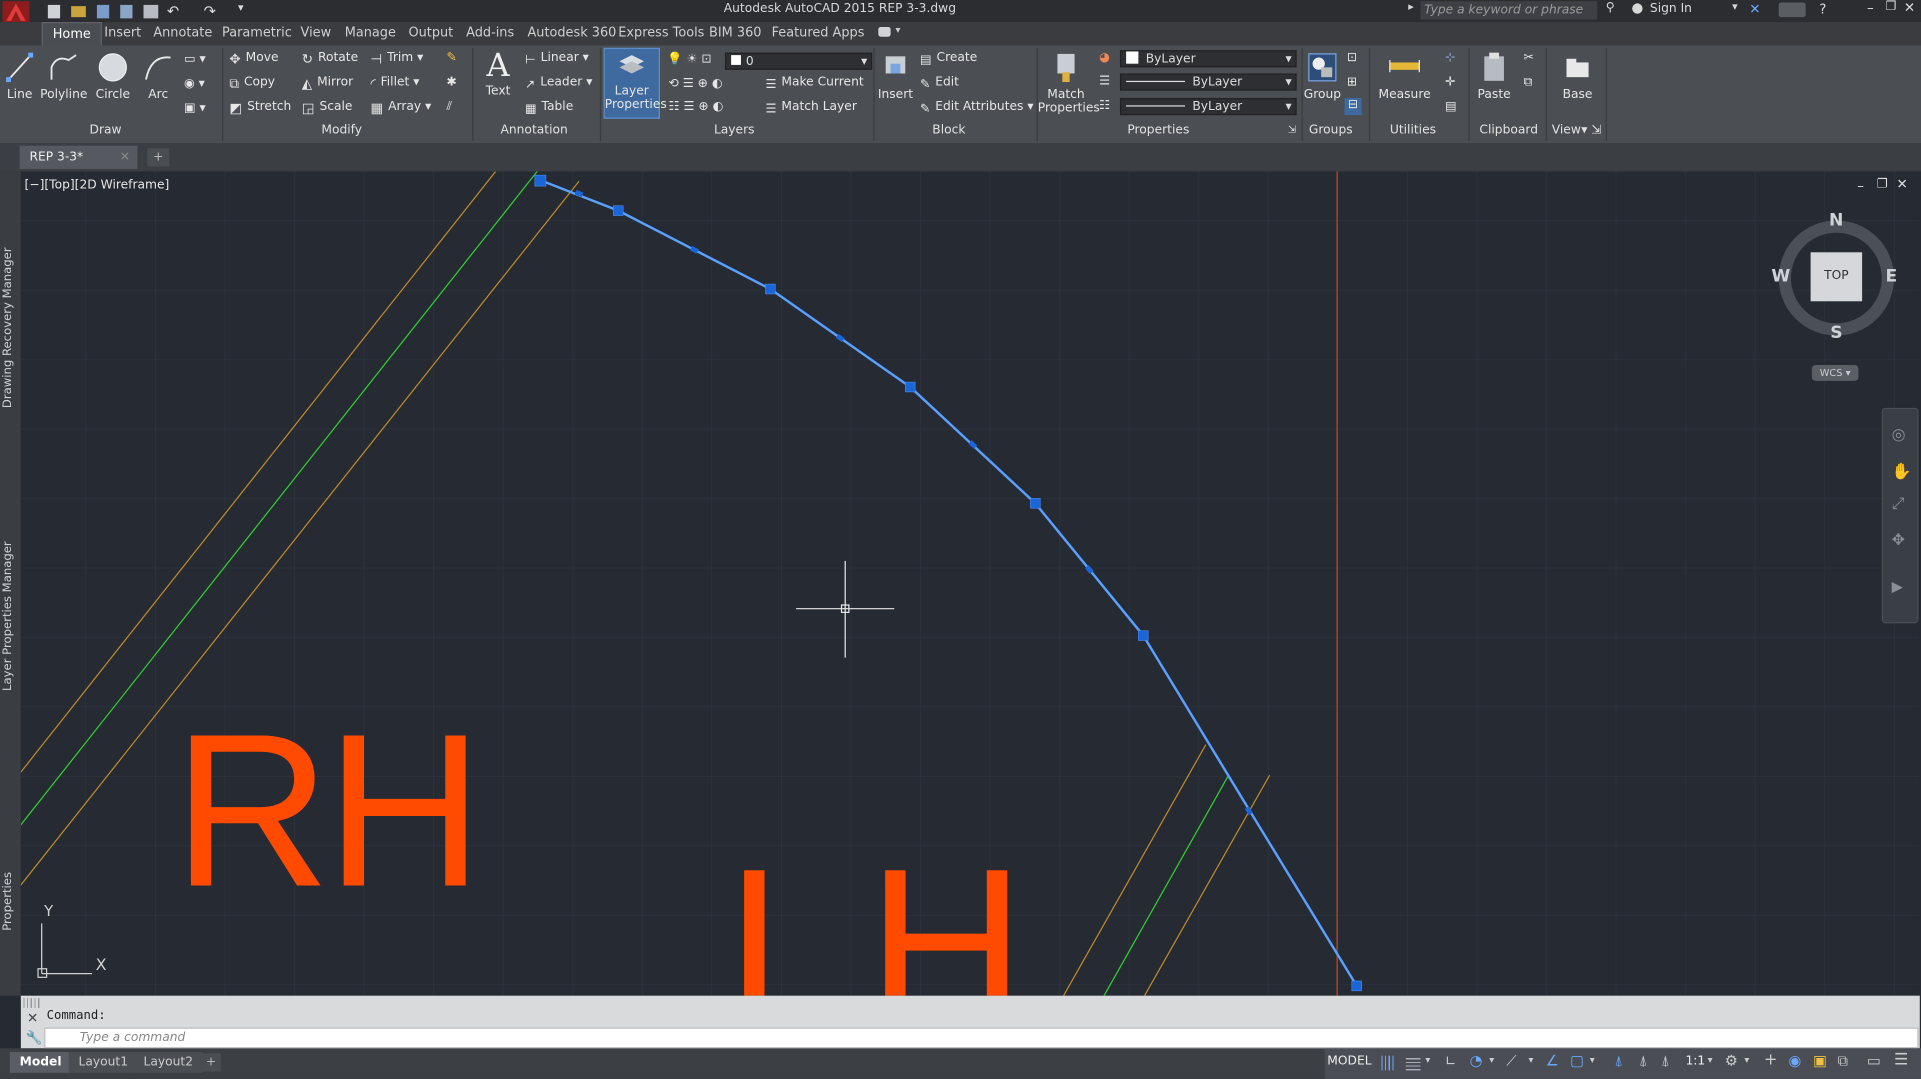 The height and width of the screenshot is (1079, 1921). Describe the element at coordinates (7, 901) in the screenshot. I see `properties-palette-tab: Properties` at that location.